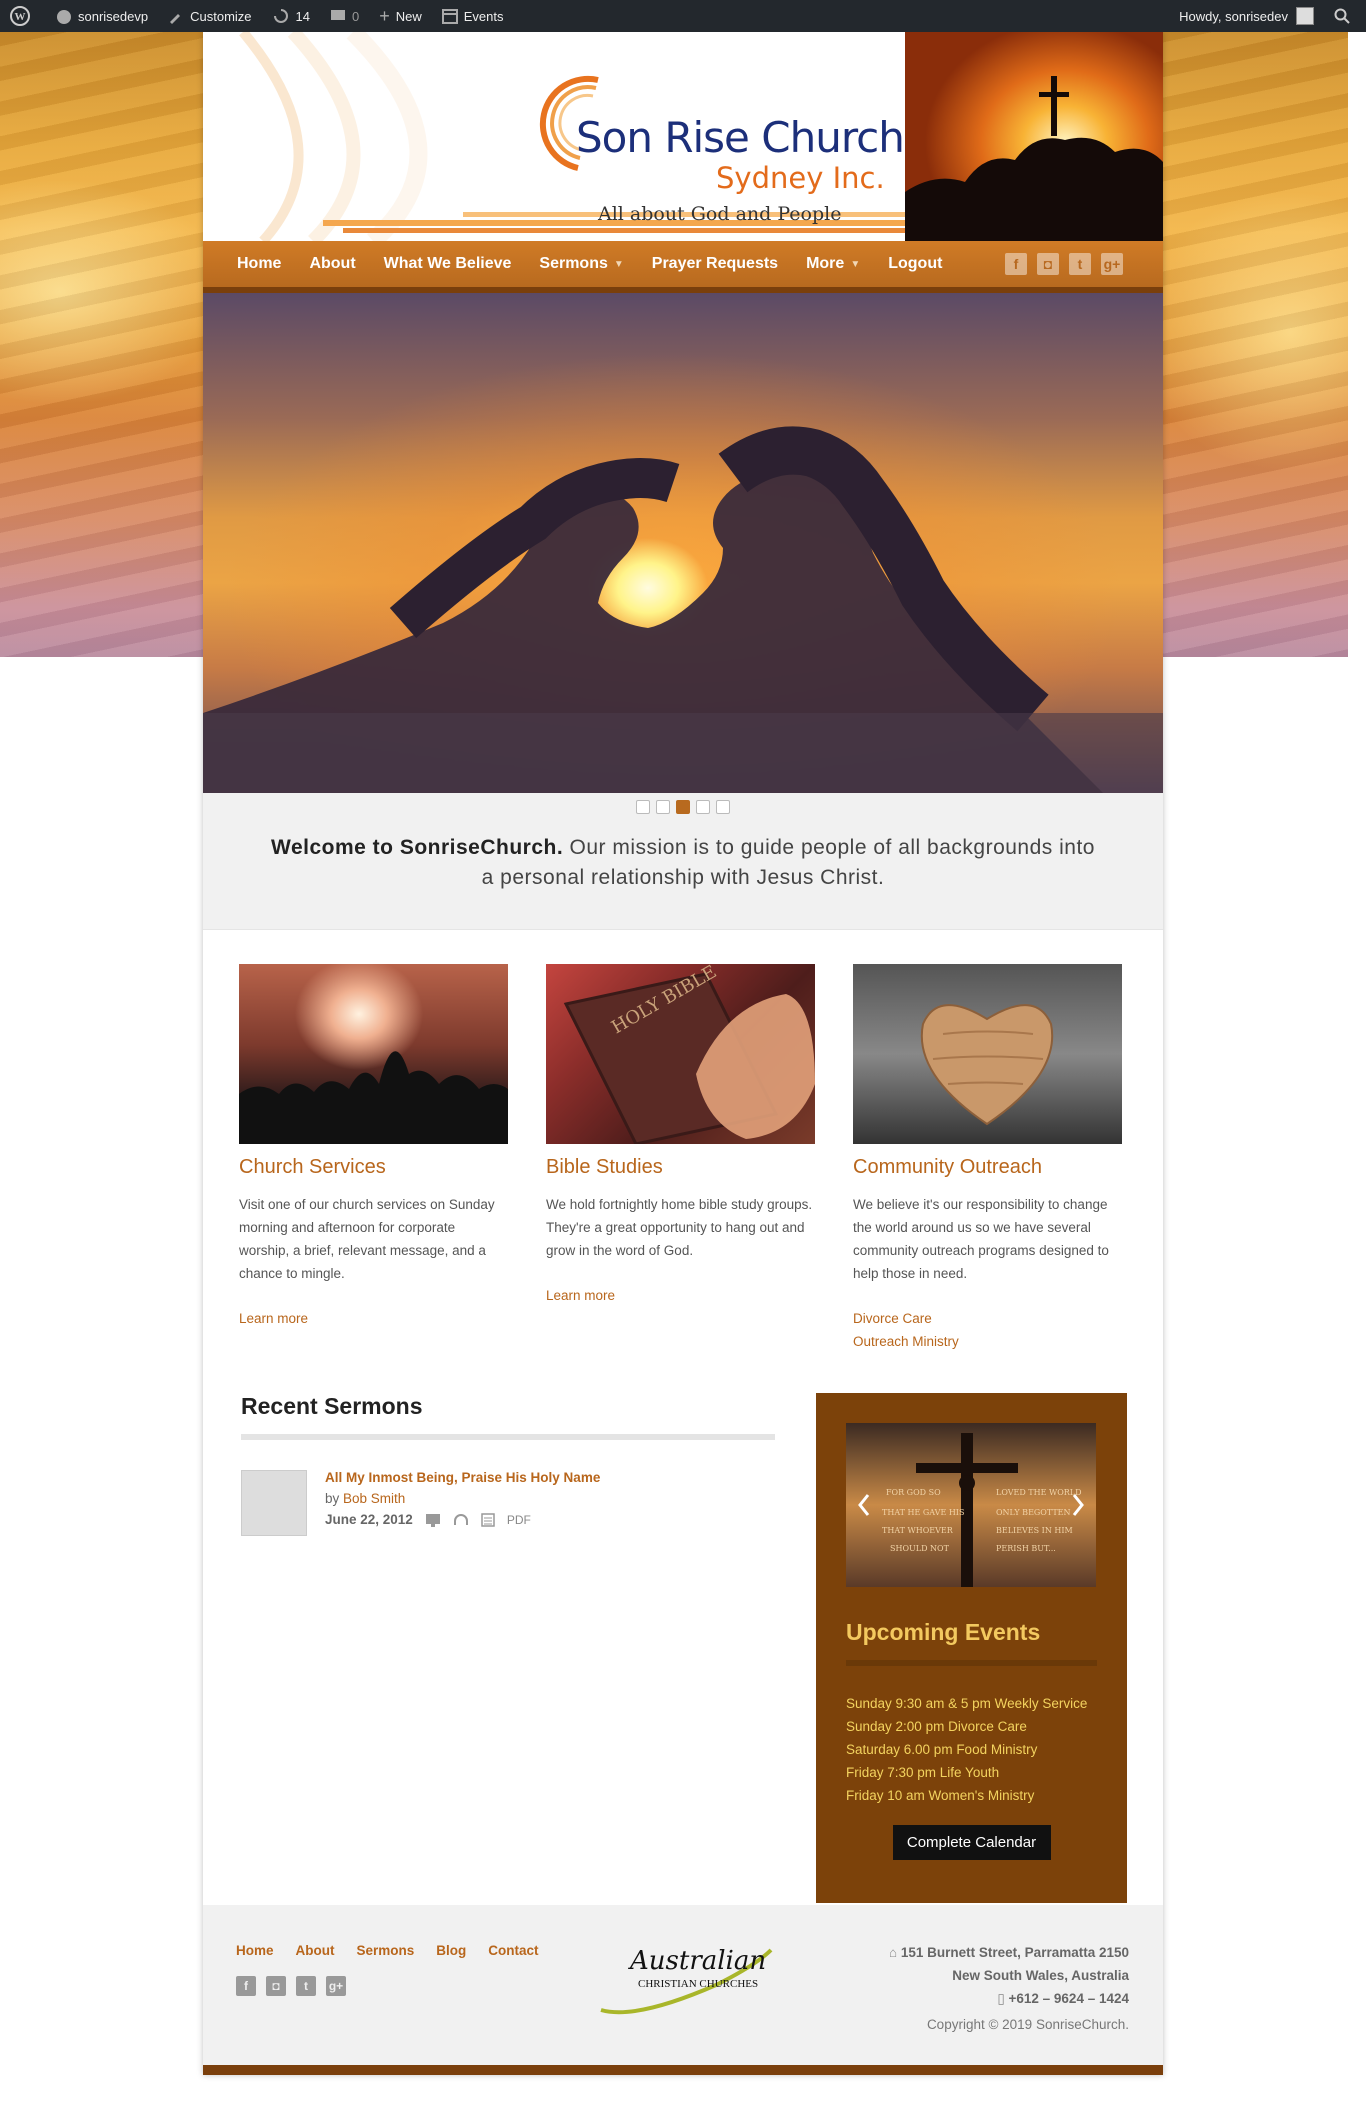 The width and height of the screenshot is (1366, 2117). What do you see at coordinates (334, 1498) in the screenshot?
I see `sermon-by-label: by` at bounding box center [334, 1498].